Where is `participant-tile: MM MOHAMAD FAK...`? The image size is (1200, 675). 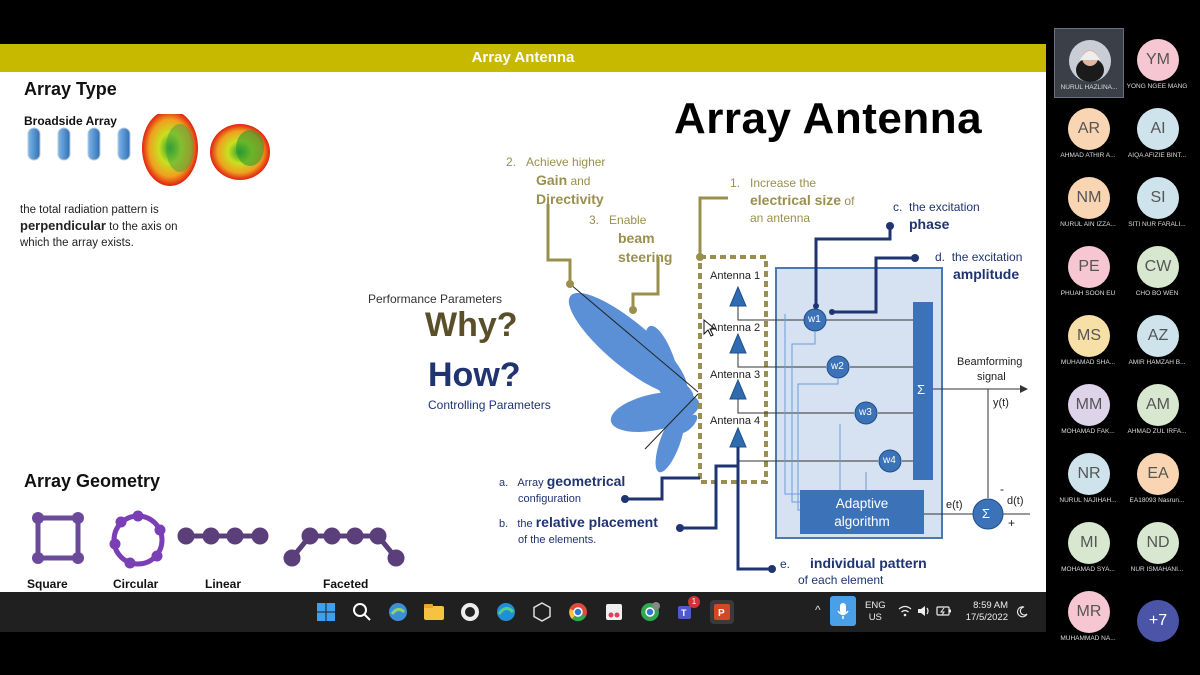 participant-tile: MM MOHAMAD FAK... is located at coordinates (1088, 407).